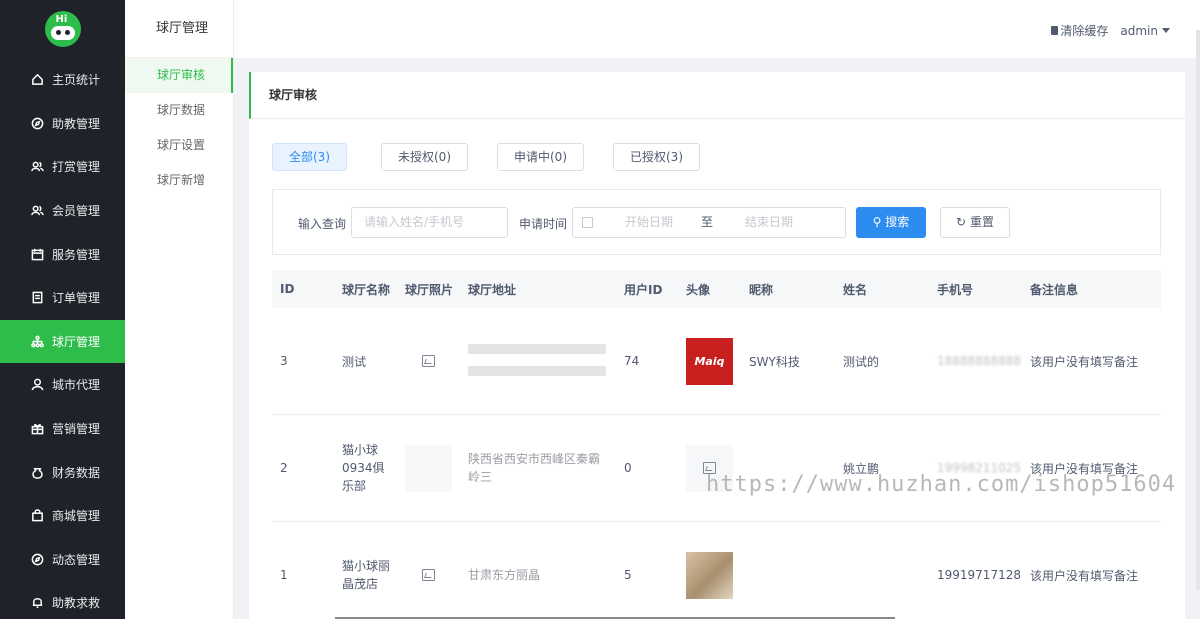 The width and height of the screenshot is (1200, 619). What do you see at coordinates (76, 167) in the screenshot?
I see `sidebar-item-label: 打赏管理` at bounding box center [76, 167].